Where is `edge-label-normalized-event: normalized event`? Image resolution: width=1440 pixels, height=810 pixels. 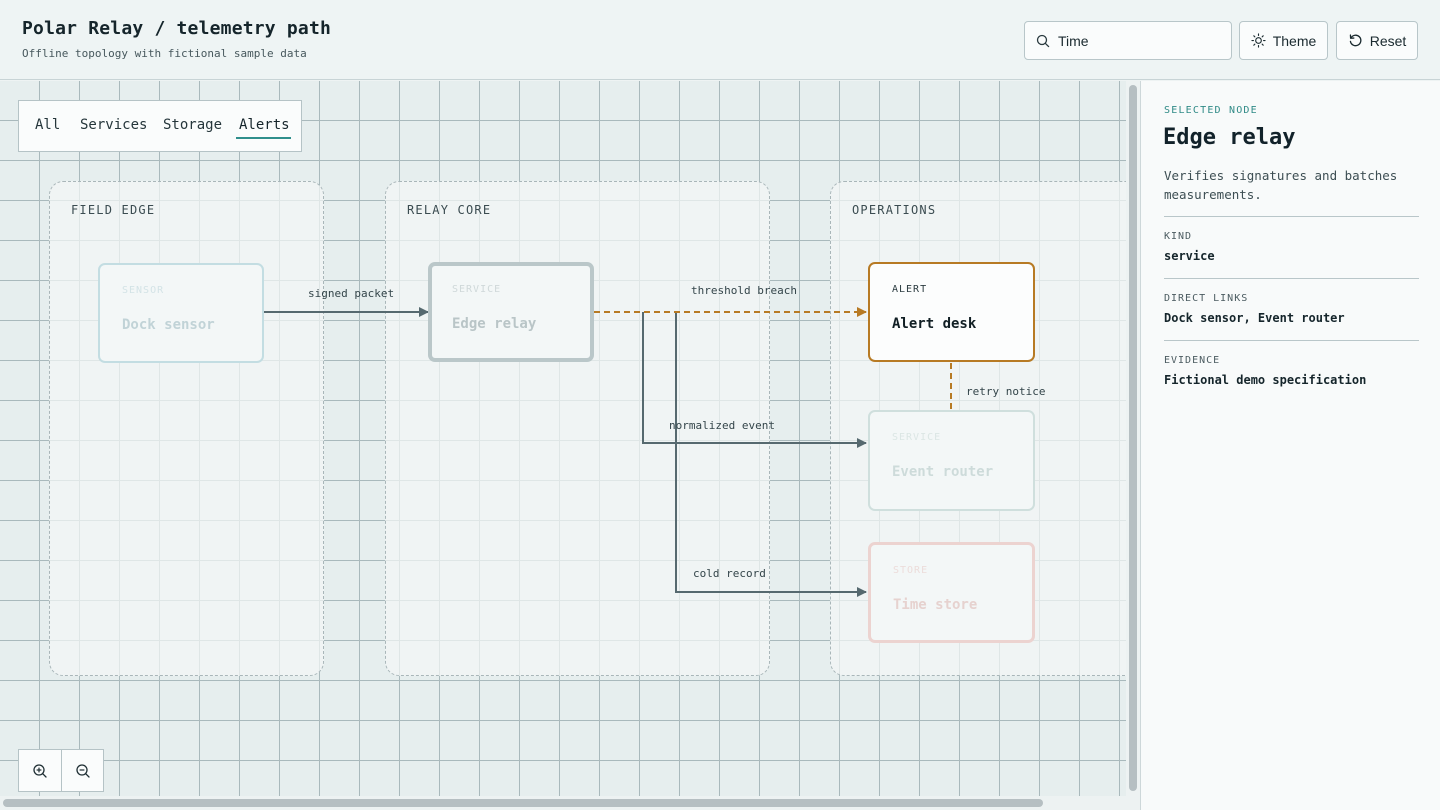 edge-label-normalized-event: normalized event is located at coordinates (722, 425).